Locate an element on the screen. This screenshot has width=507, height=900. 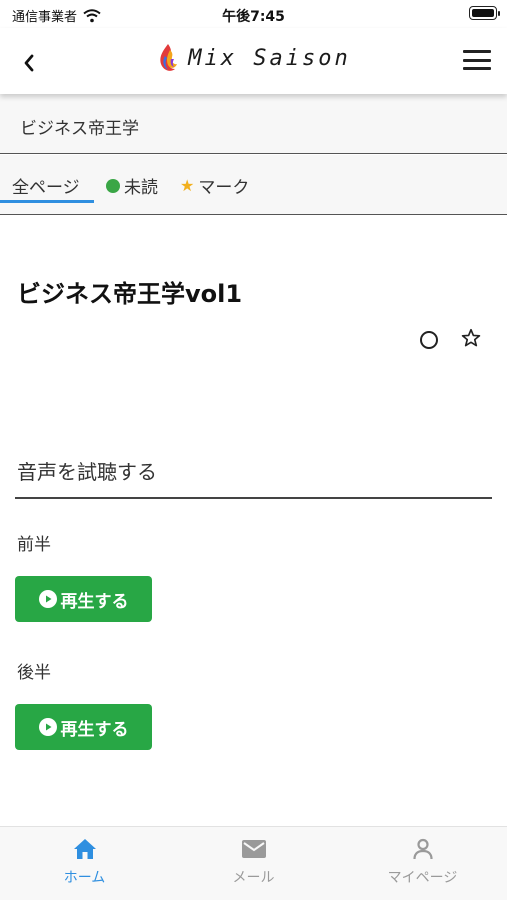
section-title: 音声を試聴する is located at coordinates (87, 472).